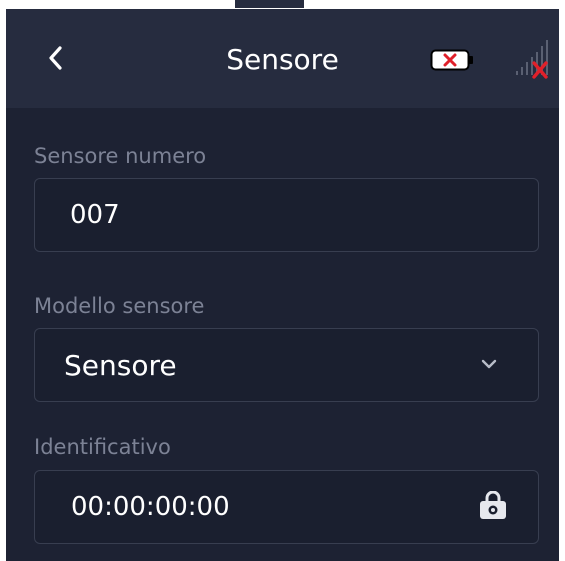 The image size is (565, 561). Describe the element at coordinates (286, 215) in the screenshot. I see `sensor-number-field: 007` at that location.